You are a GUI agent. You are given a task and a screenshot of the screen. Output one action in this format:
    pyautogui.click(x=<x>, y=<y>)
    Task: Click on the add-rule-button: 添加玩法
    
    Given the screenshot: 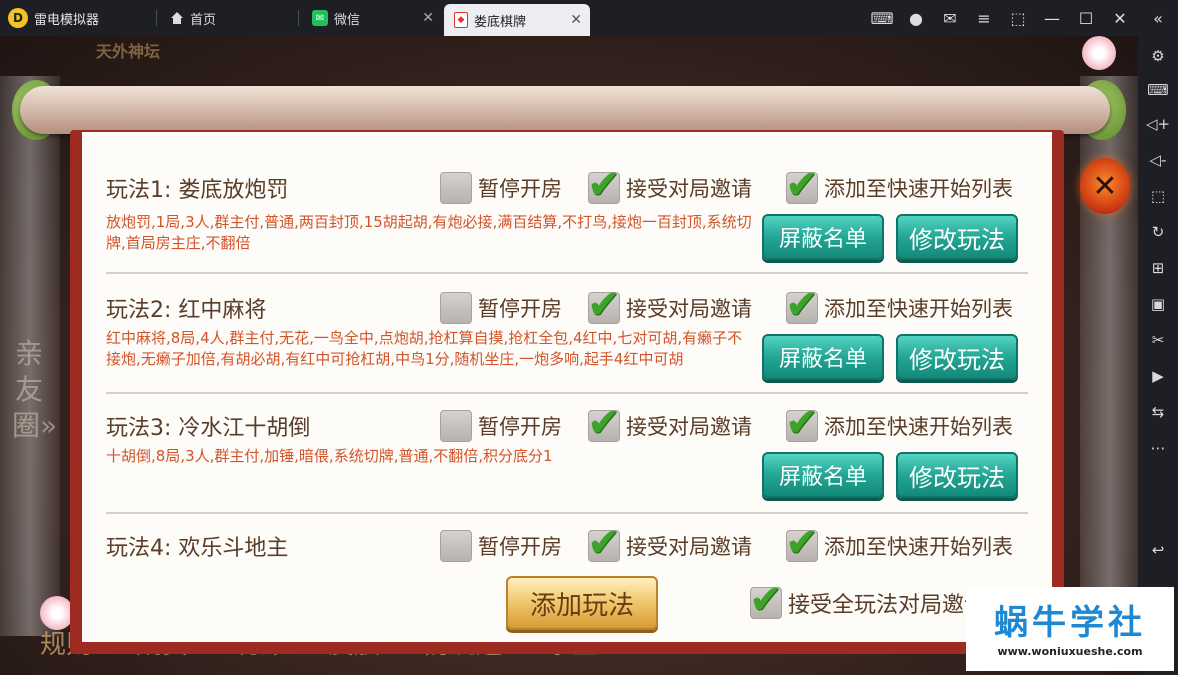 What is the action you would take?
    pyautogui.click(x=582, y=603)
    